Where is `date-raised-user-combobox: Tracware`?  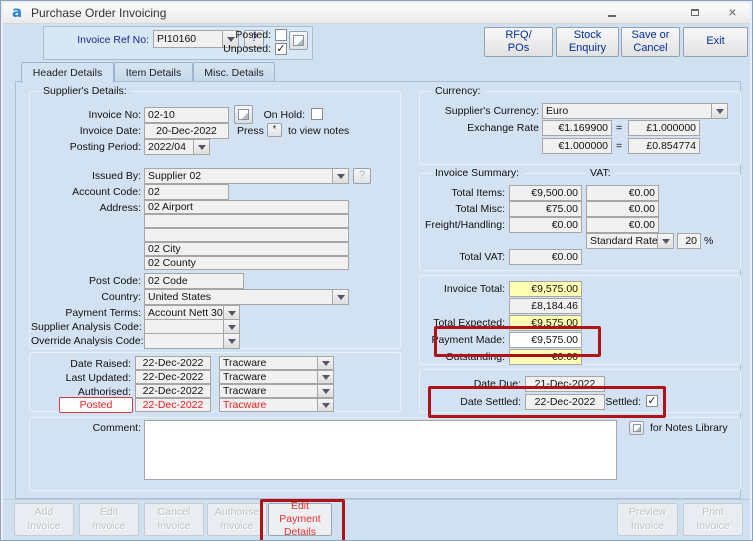 date-raised-user-combobox: Tracware is located at coordinates (276, 363).